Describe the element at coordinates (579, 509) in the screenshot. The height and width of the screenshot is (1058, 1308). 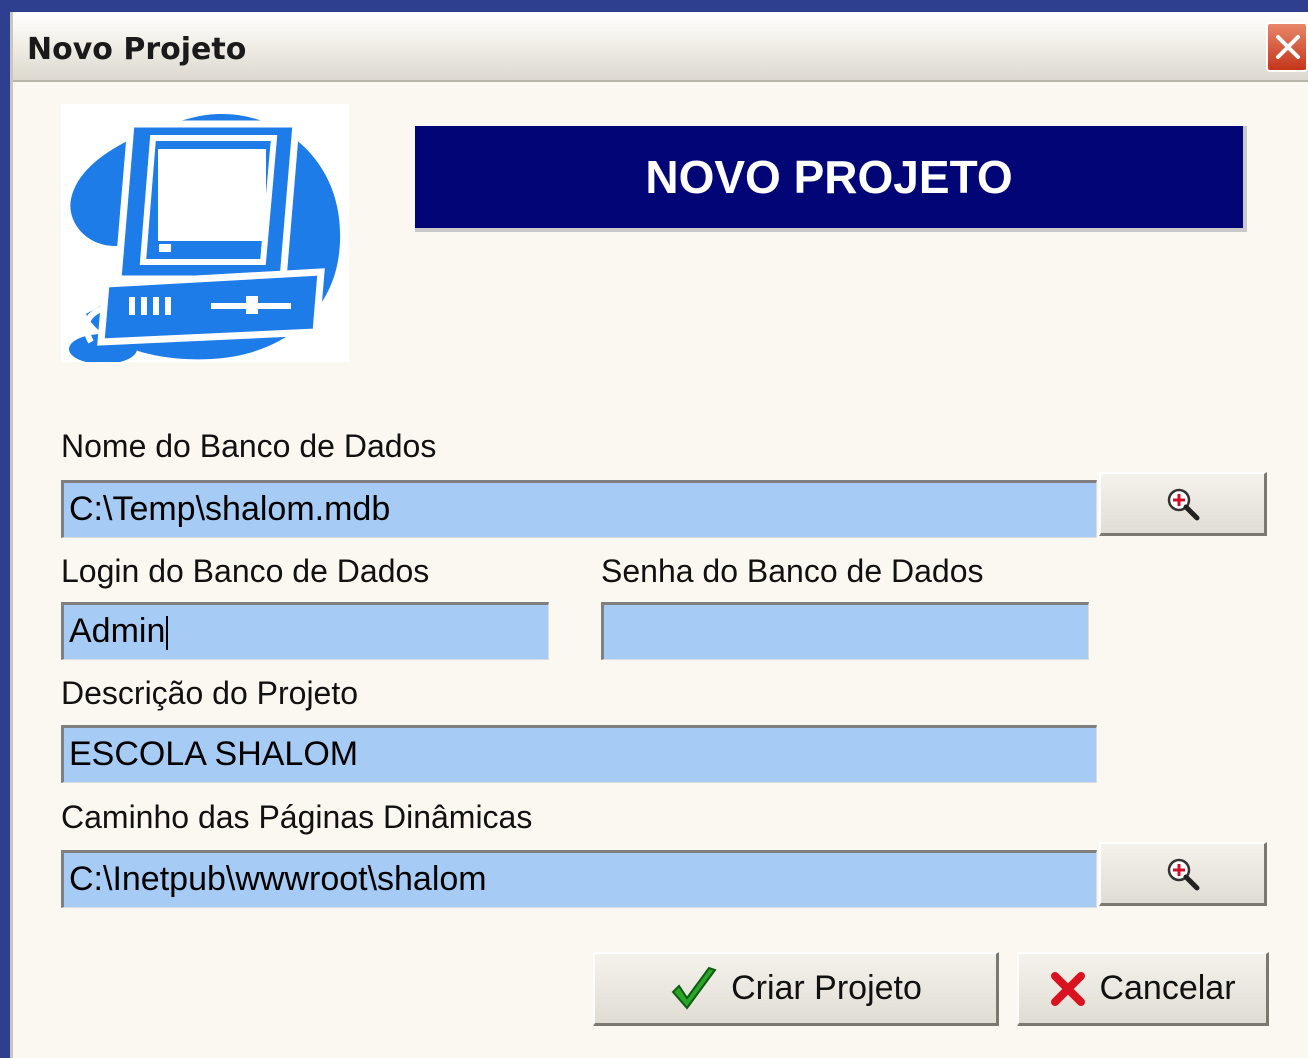
I see `db-name-input: C:\Temp\shalom.mdb` at that location.